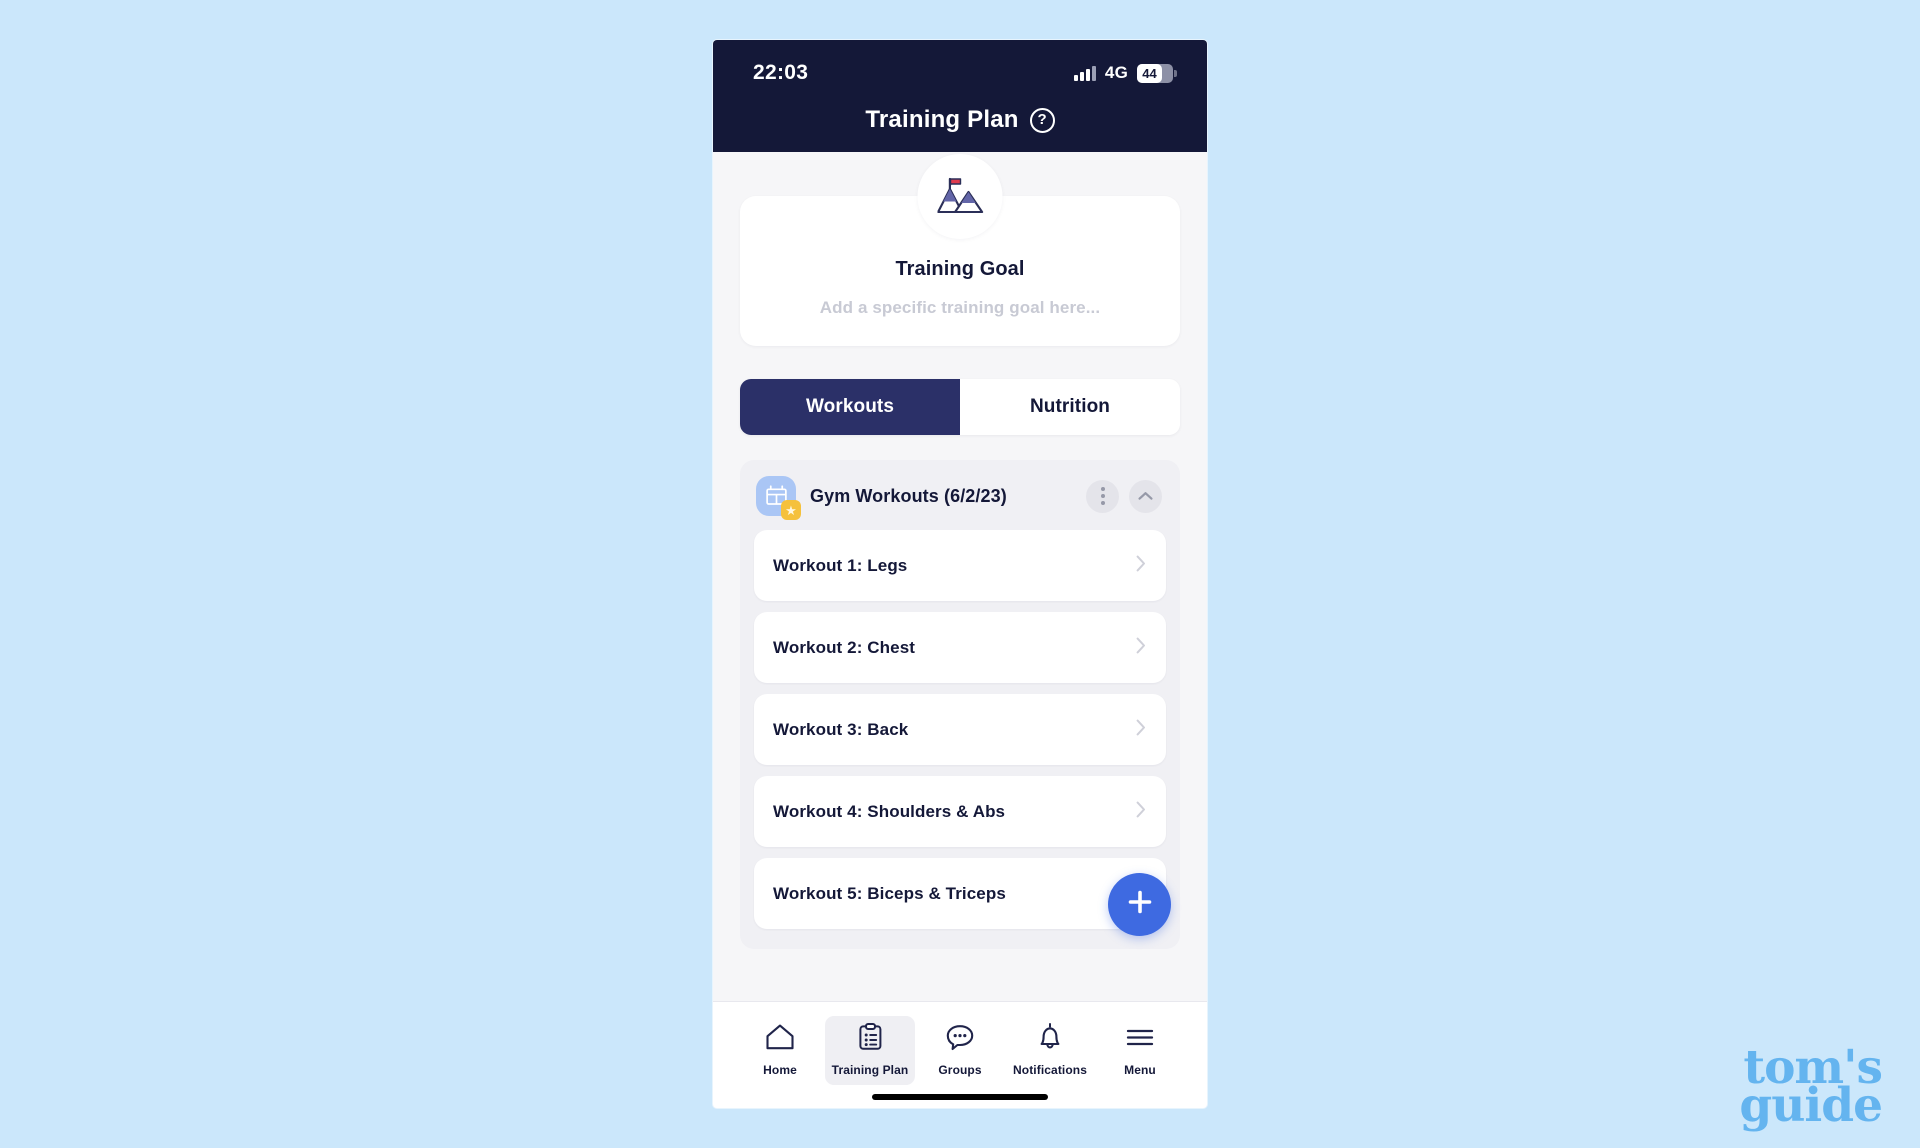  I want to click on nav-label-notifications: Notifications, so click(1050, 1070).